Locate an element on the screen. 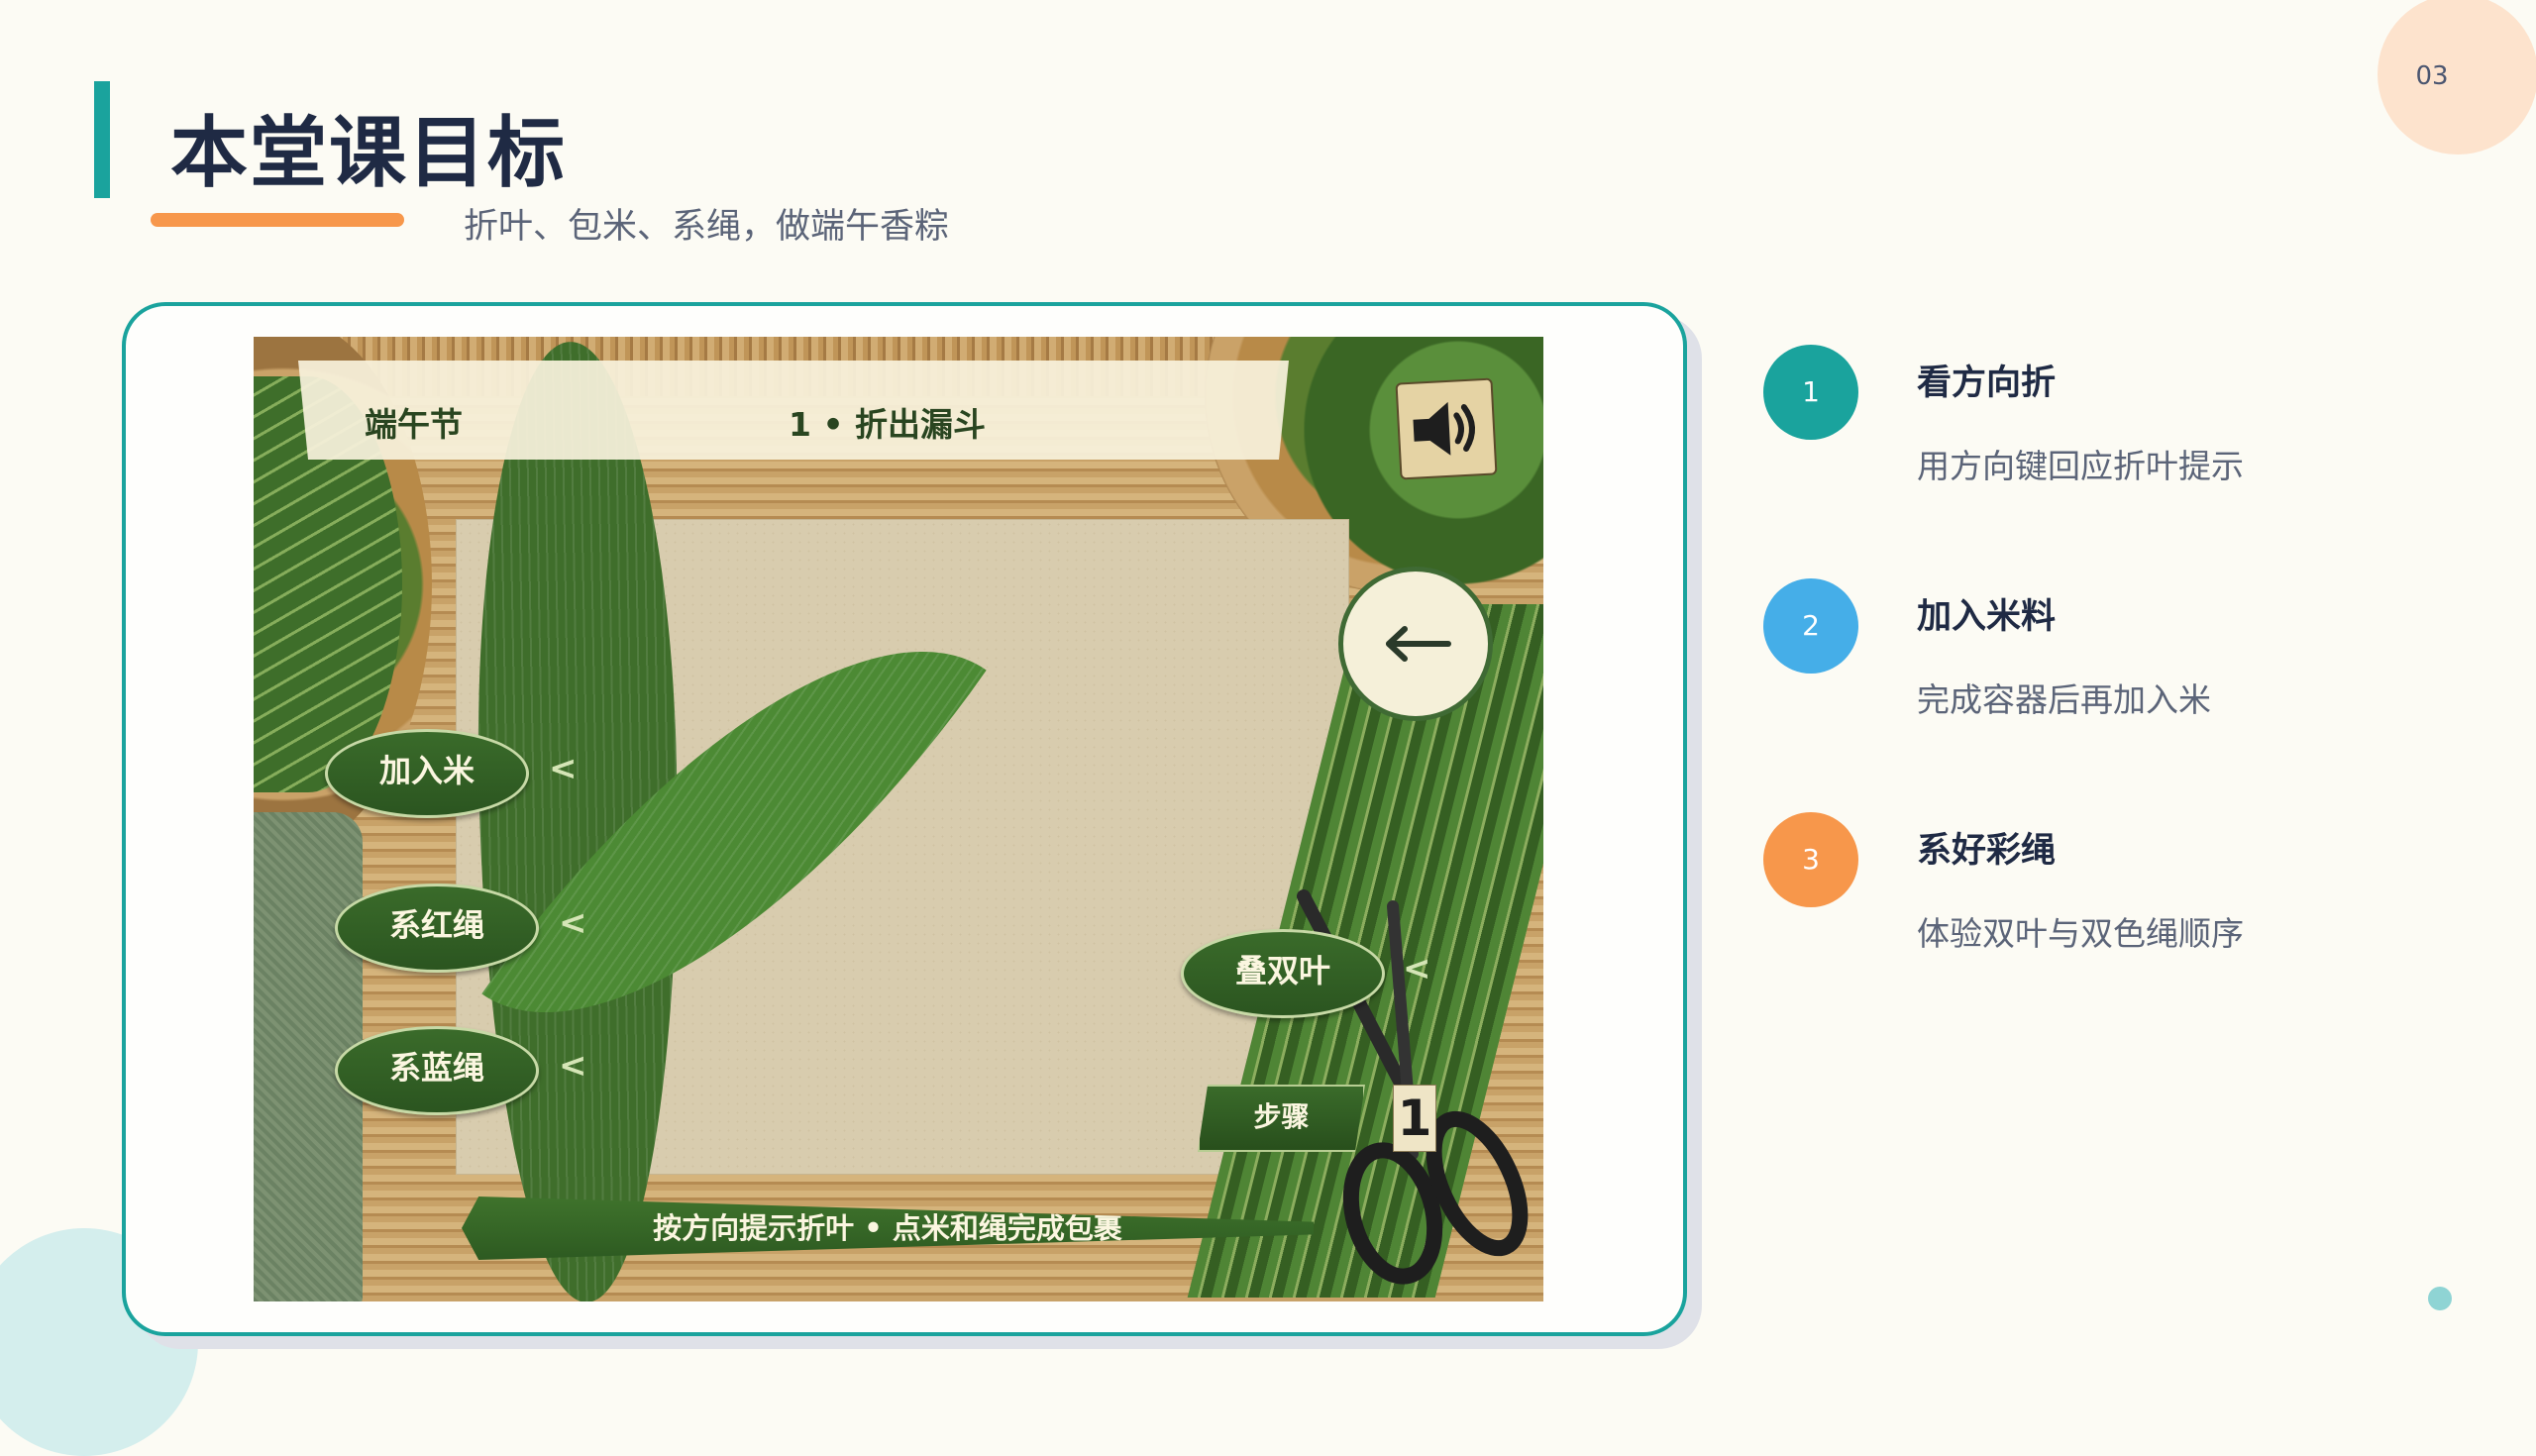  speaker-icon is located at coordinates (1444, 428).